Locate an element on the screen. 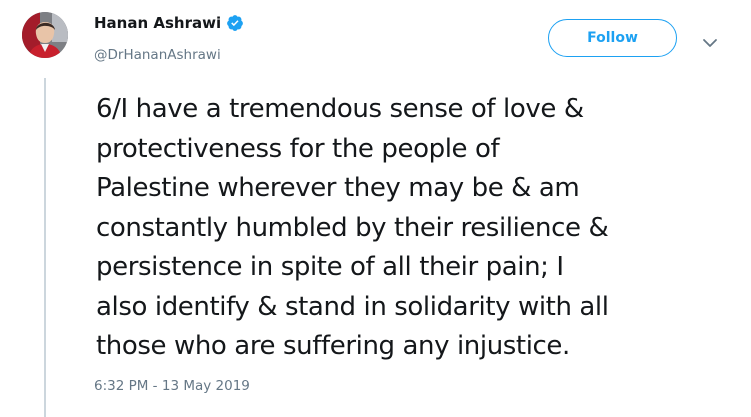 The width and height of the screenshot is (751, 417). avatar is located at coordinates (45, 35).